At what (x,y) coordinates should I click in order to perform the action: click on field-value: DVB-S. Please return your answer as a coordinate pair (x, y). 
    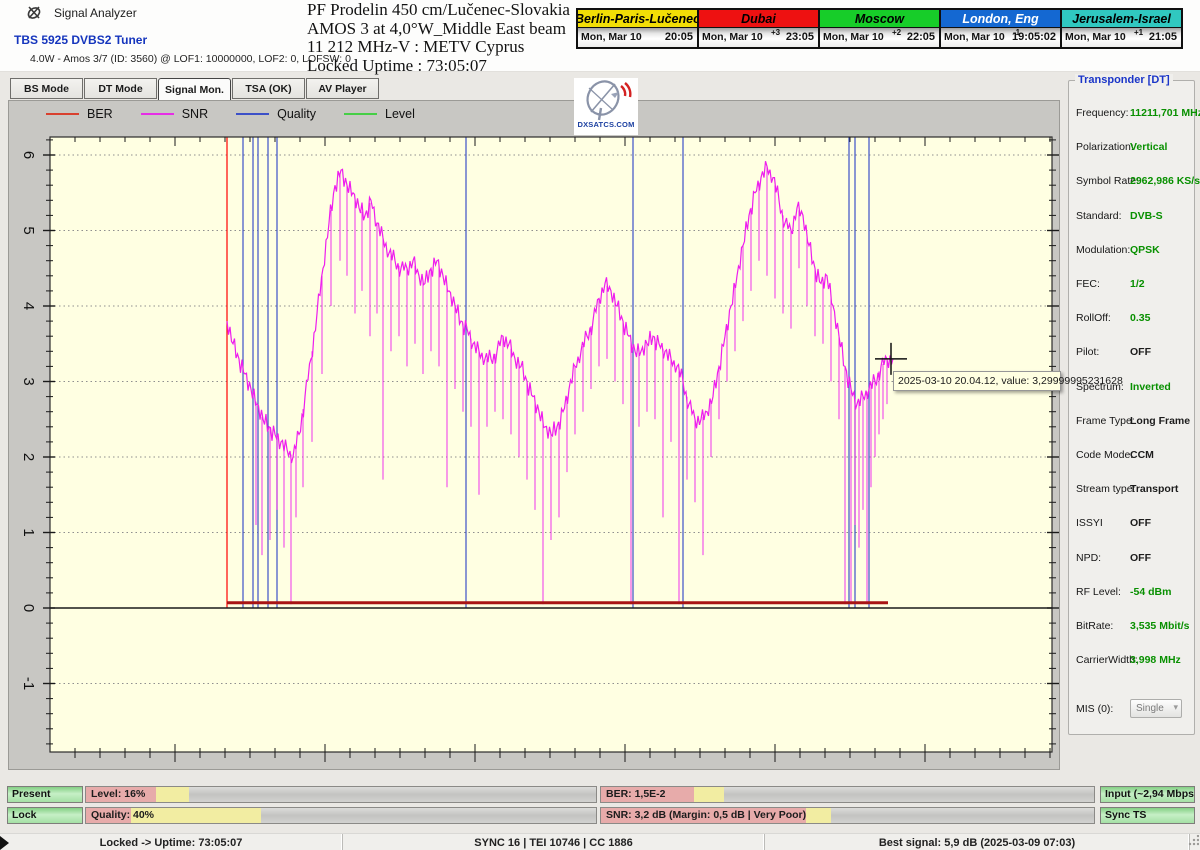
    Looking at the image, I should click on (1146, 215).